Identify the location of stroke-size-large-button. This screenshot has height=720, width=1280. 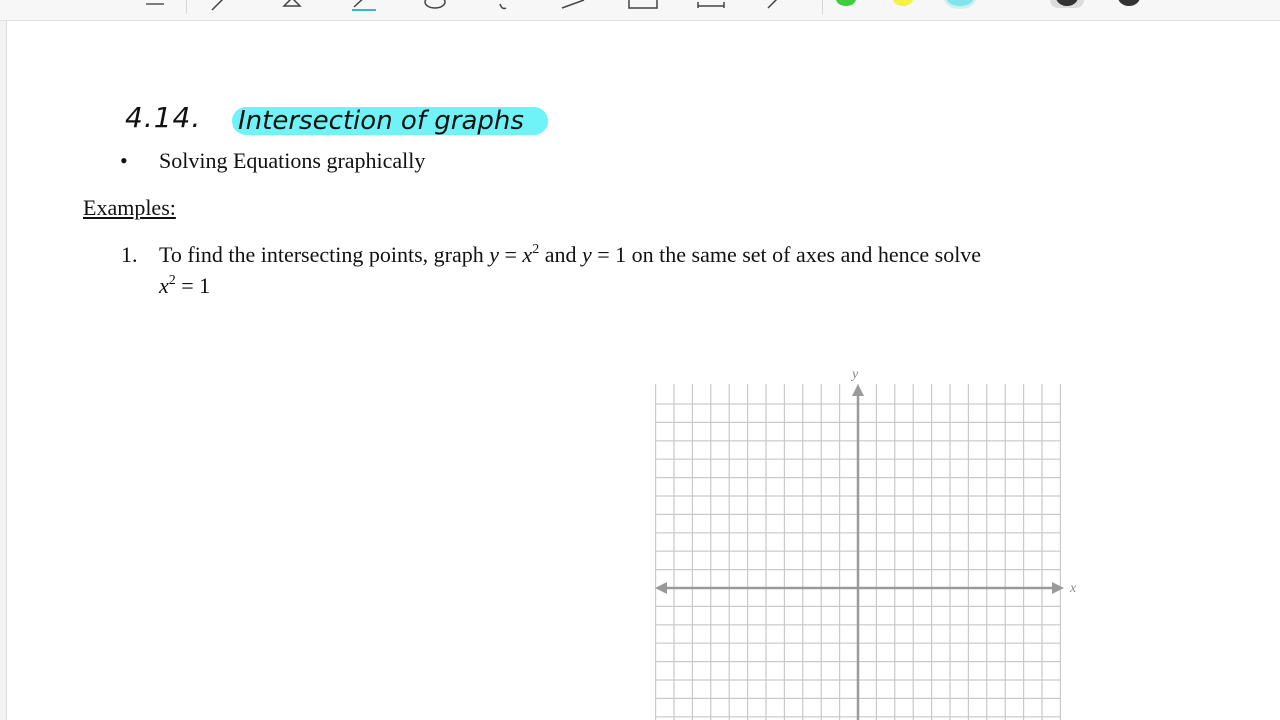
(1129, 4).